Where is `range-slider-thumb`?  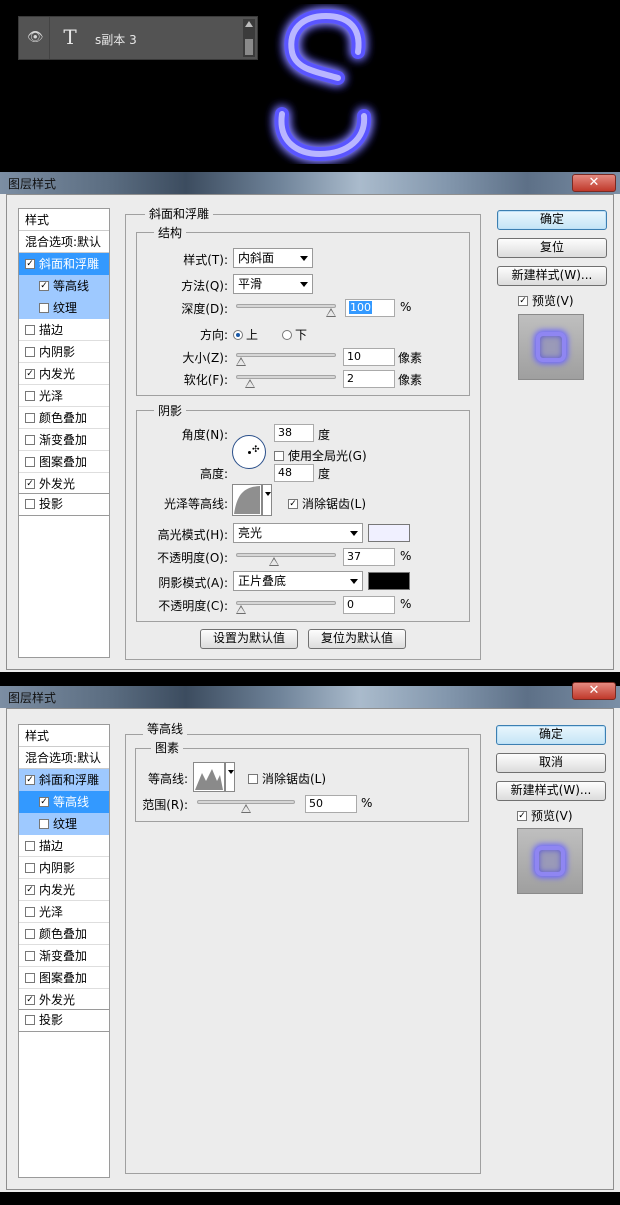 range-slider-thumb is located at coordinates (246, 808).